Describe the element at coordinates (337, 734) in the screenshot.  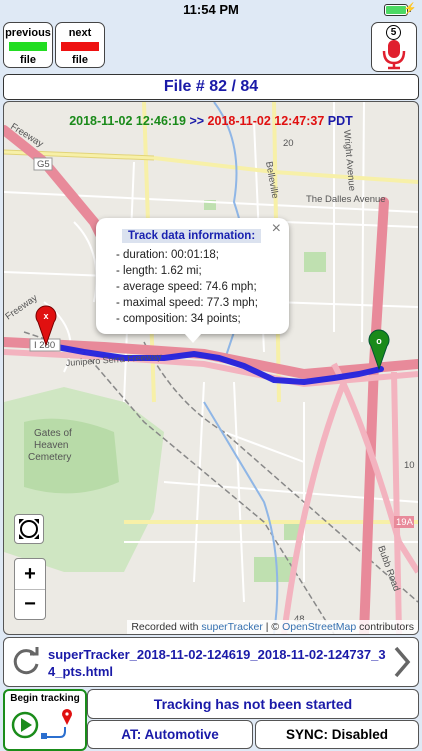
I see `sync-button: SYNC: Disabled` at that location.